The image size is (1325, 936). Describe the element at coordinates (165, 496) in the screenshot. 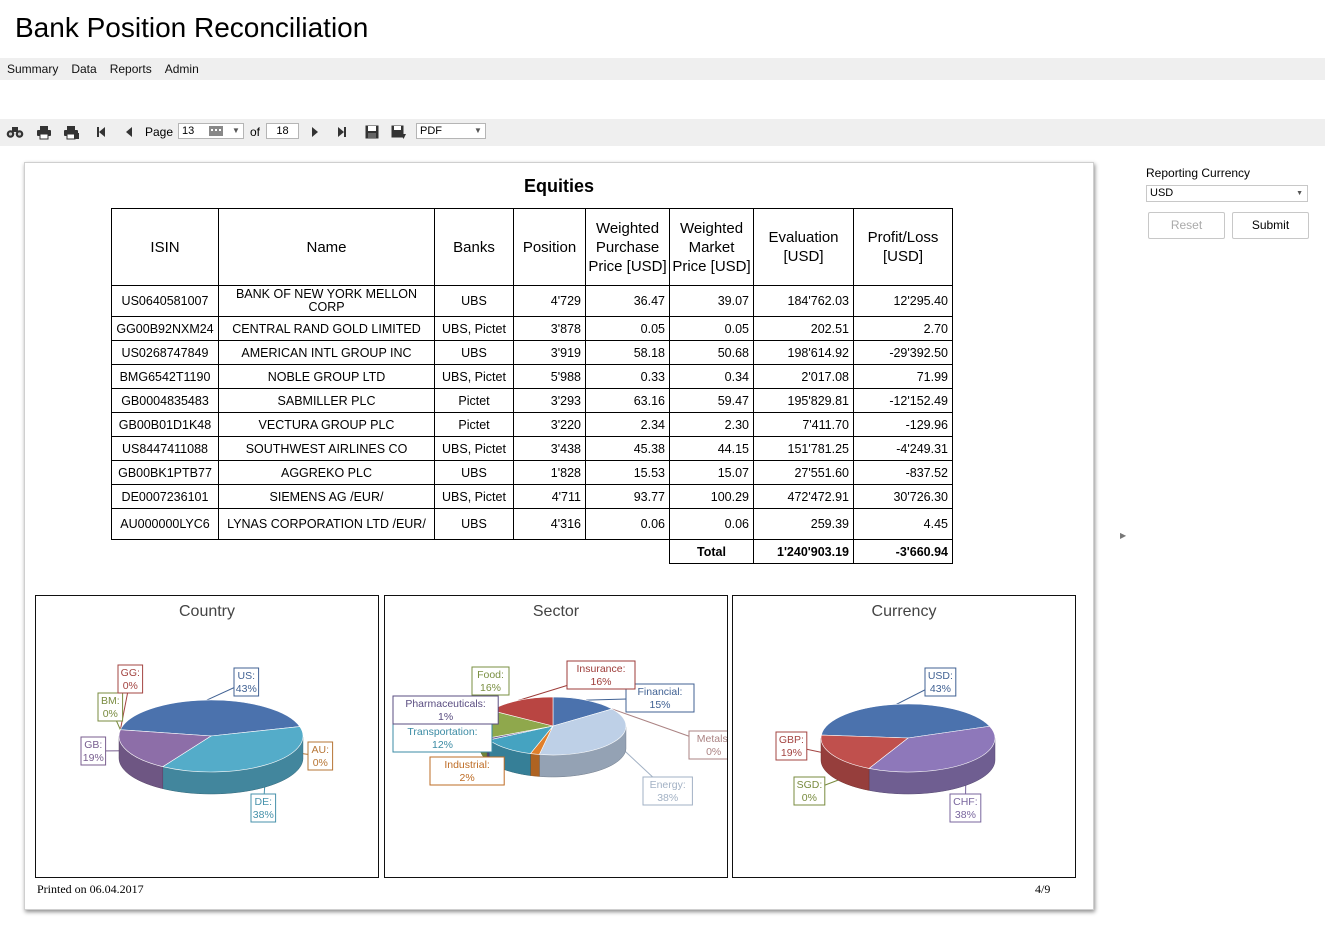

I see `cell-isin: DE0007236101` at that location.